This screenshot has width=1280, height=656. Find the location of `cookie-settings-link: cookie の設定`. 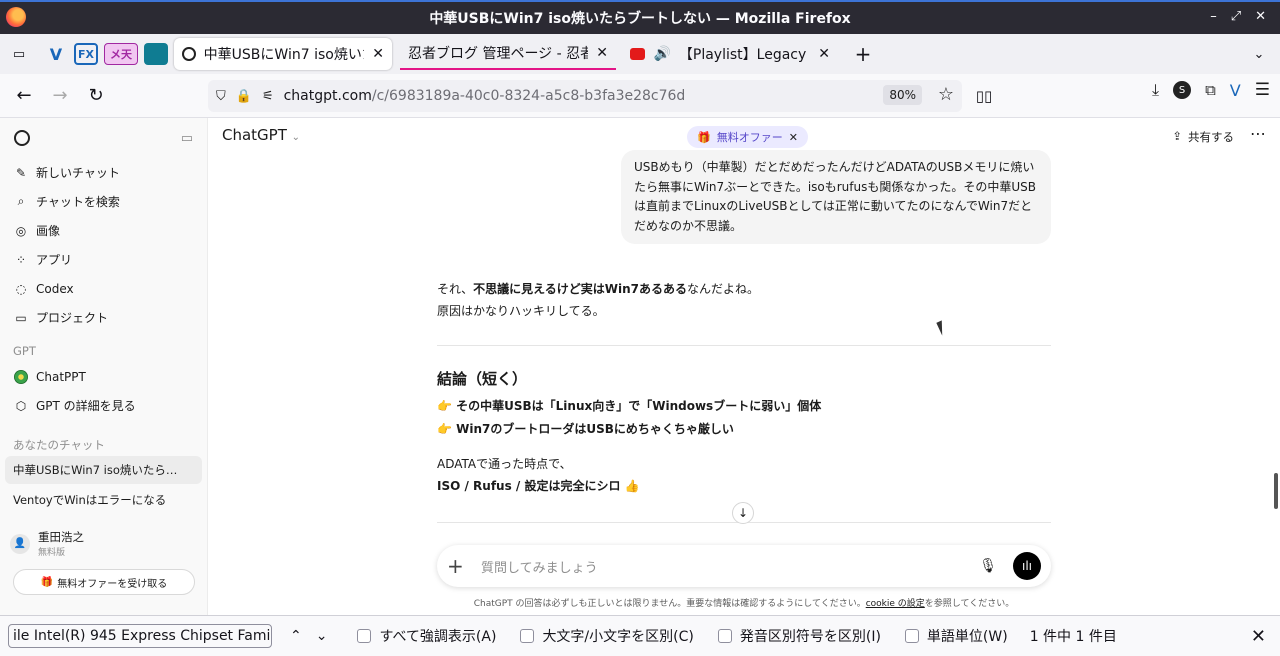

cookie-settings-link: cookie の設定 is located at coordinates (895, 604).